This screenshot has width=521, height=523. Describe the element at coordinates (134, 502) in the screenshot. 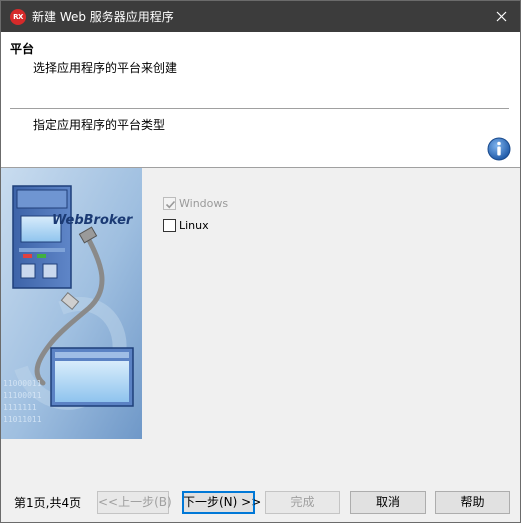

I see `back-button: <<上一步(B)` at that location.